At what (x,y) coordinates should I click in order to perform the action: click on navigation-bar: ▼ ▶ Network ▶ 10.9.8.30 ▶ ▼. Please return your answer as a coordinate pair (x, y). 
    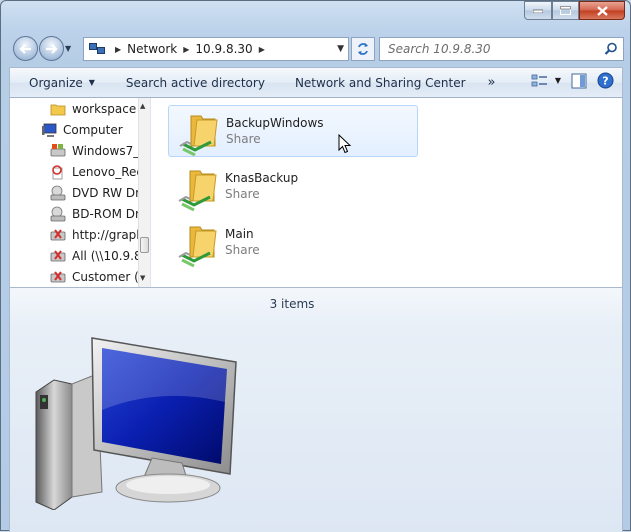
    Looking at the image, I should click on (316, 49).